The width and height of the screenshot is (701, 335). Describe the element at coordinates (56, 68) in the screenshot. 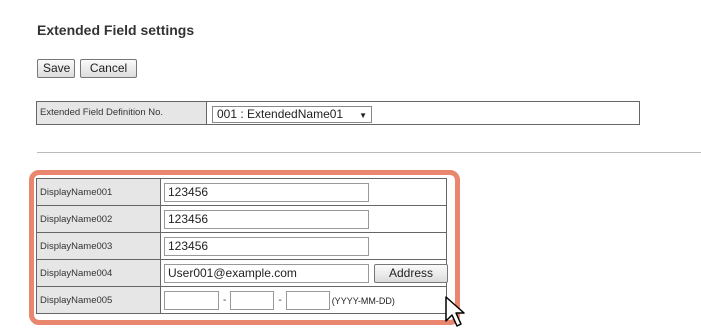

I see `save-button: Save` at that location.